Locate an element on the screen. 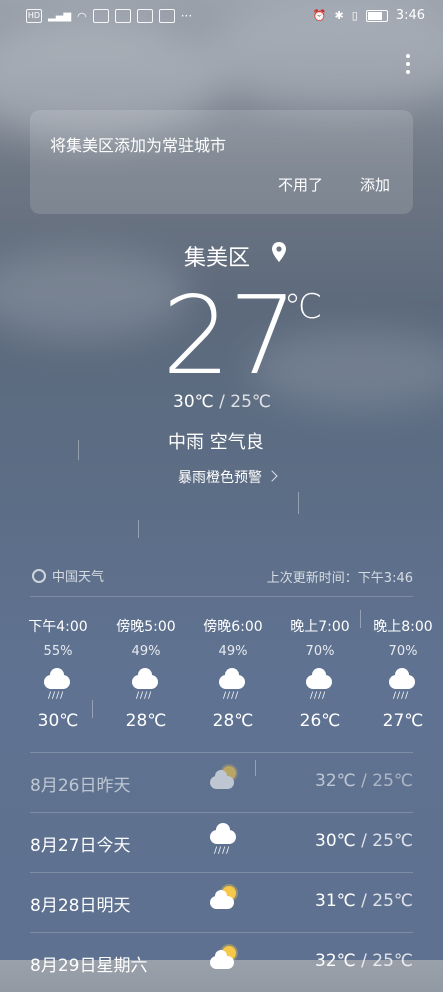  more-menu-button is located at coordinates (408, 66).